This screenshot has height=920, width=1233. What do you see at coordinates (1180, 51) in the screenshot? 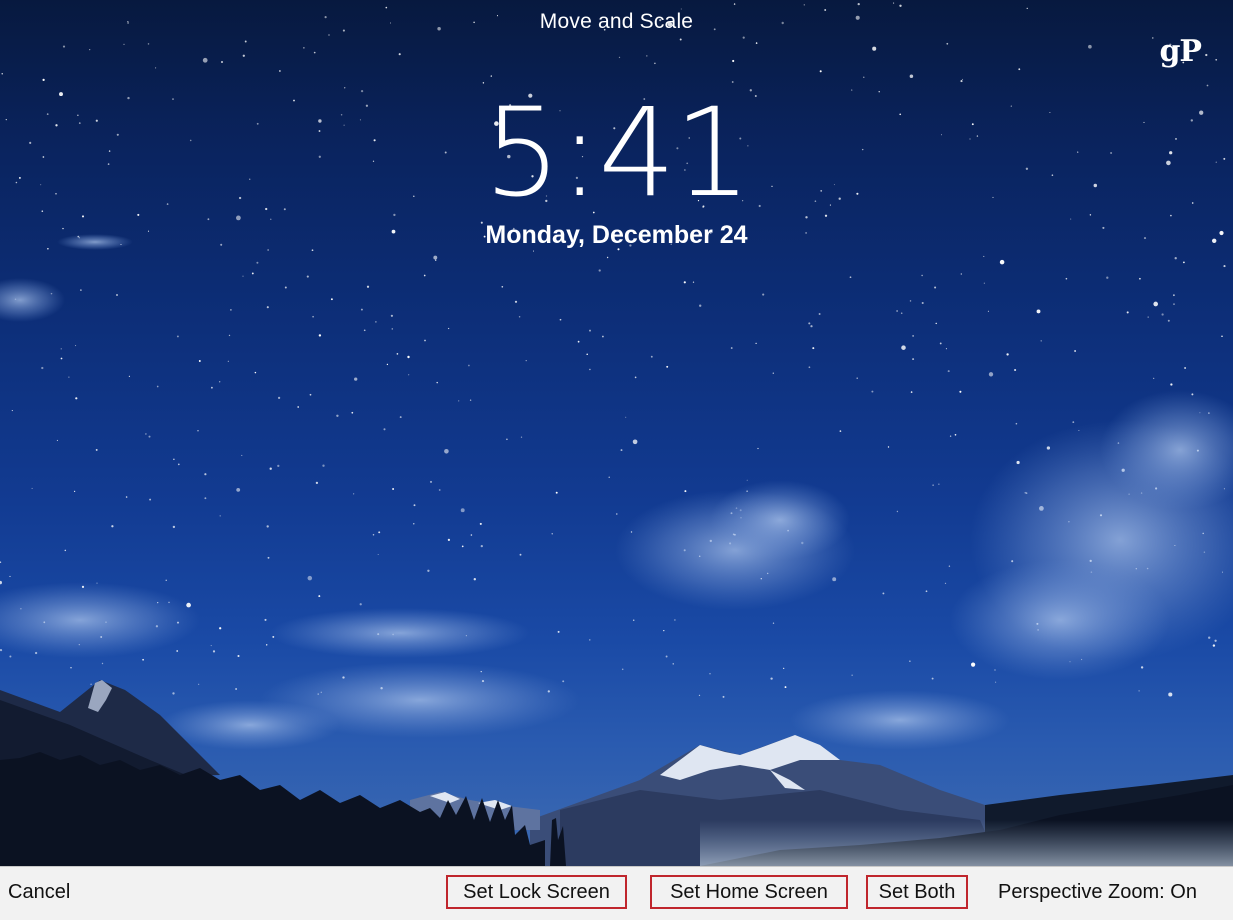
I see `watermark-logo: gP` at bounding box center [1180, 51].